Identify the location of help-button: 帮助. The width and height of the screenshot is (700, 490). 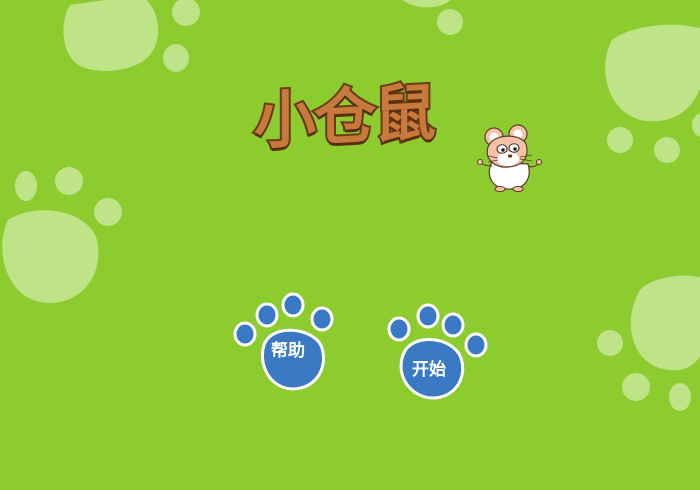
(285, 342).